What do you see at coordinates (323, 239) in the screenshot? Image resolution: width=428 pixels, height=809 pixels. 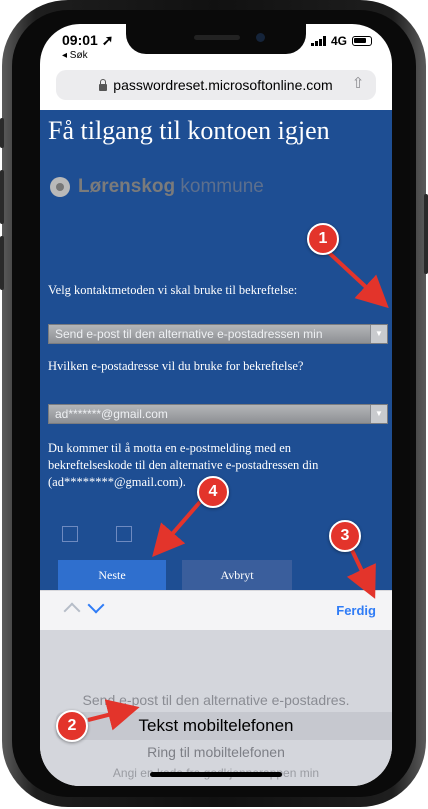 I see `annotation-marker-1: 1` at bounding box center [323, 239].